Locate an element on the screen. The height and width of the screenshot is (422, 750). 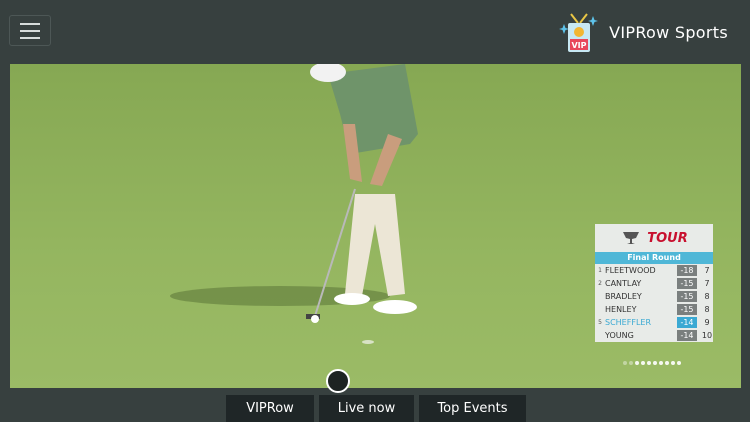
leaderboard-player-name: FLEETWOOD is located at coordinates (630, 270).